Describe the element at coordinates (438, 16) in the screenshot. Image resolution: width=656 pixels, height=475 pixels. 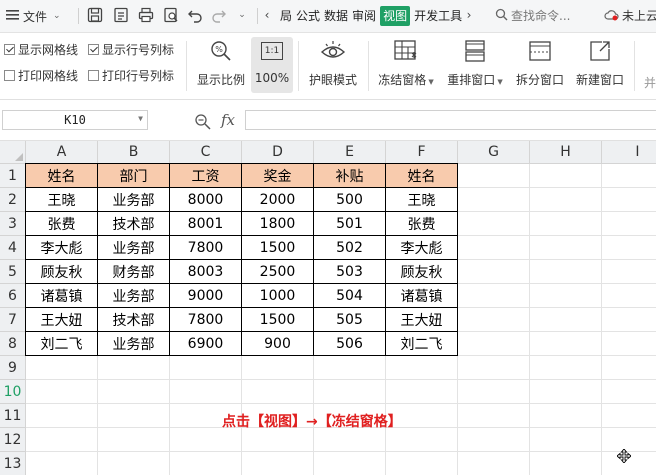
I see `tab-developer: 开发工具` at that location.